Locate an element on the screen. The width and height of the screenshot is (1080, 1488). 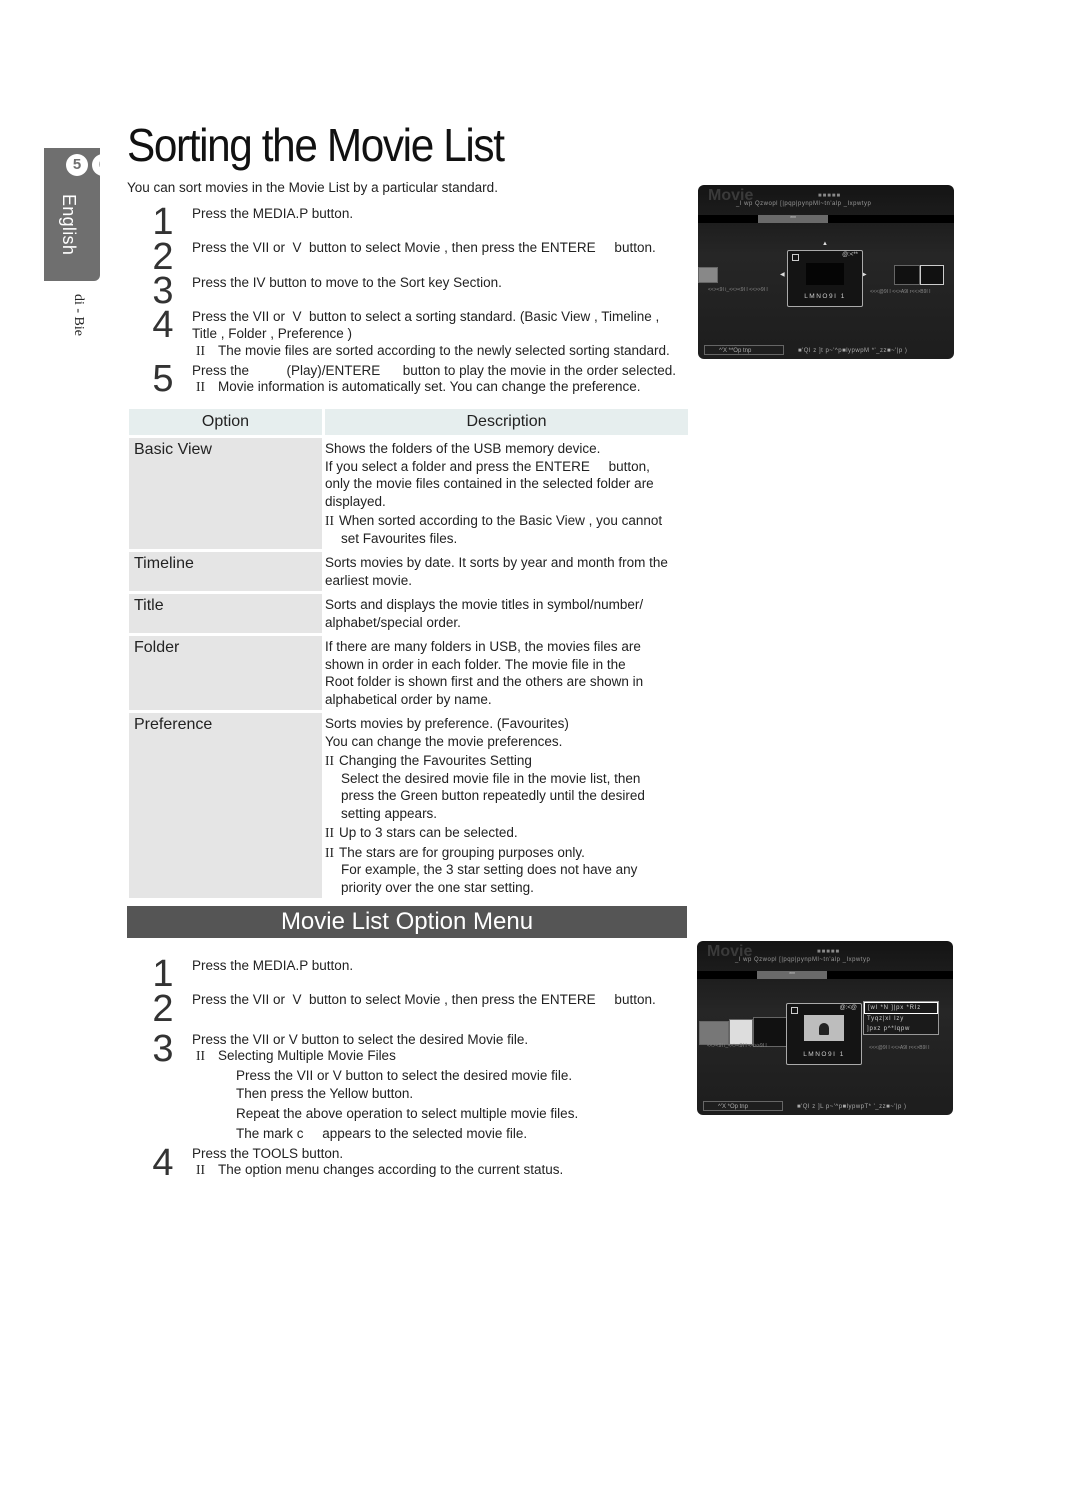
option-step: 4 is located at coordinates (163, 1163).